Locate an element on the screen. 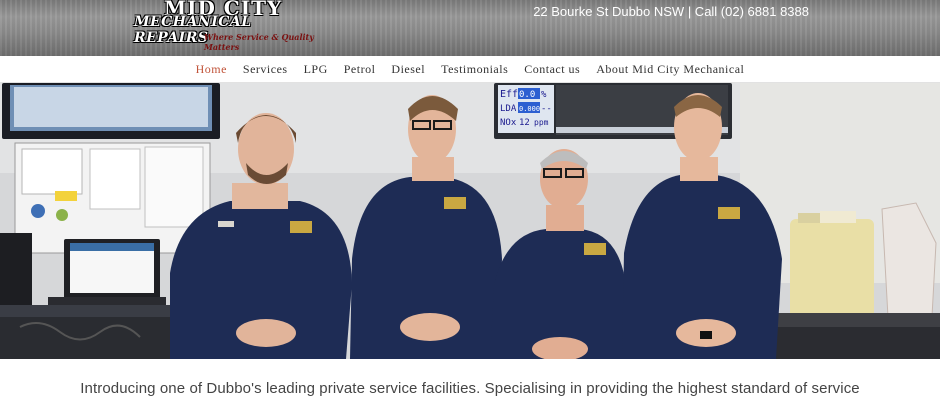 This screenshot has height=400, width=940. whiteboard is located at coordinates (112, 198).